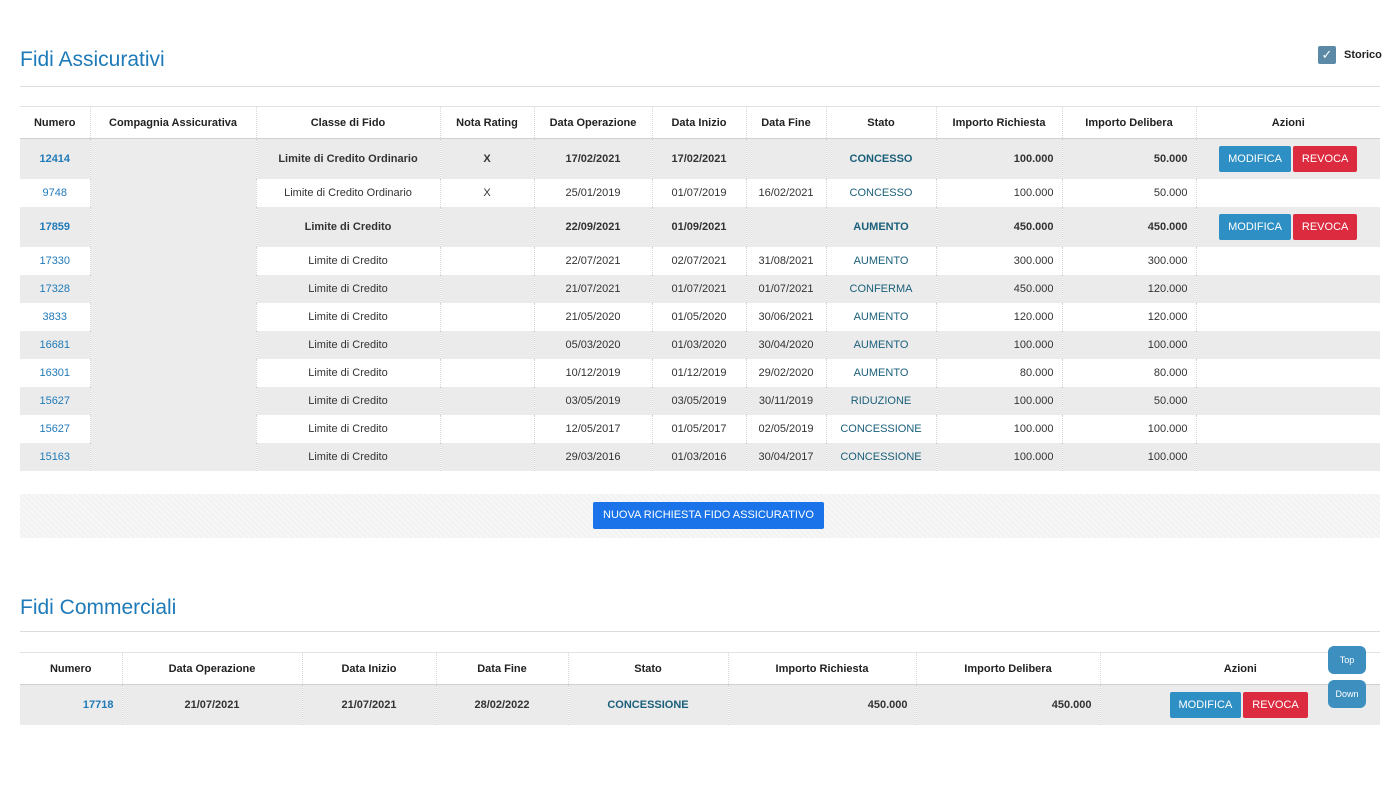 This screenshot has width=1400, height=788. What do you see at coordinates (1347, 660) in the screenshot?
I see `scroll-top-button: Top` at bounding box center [1347, 660].